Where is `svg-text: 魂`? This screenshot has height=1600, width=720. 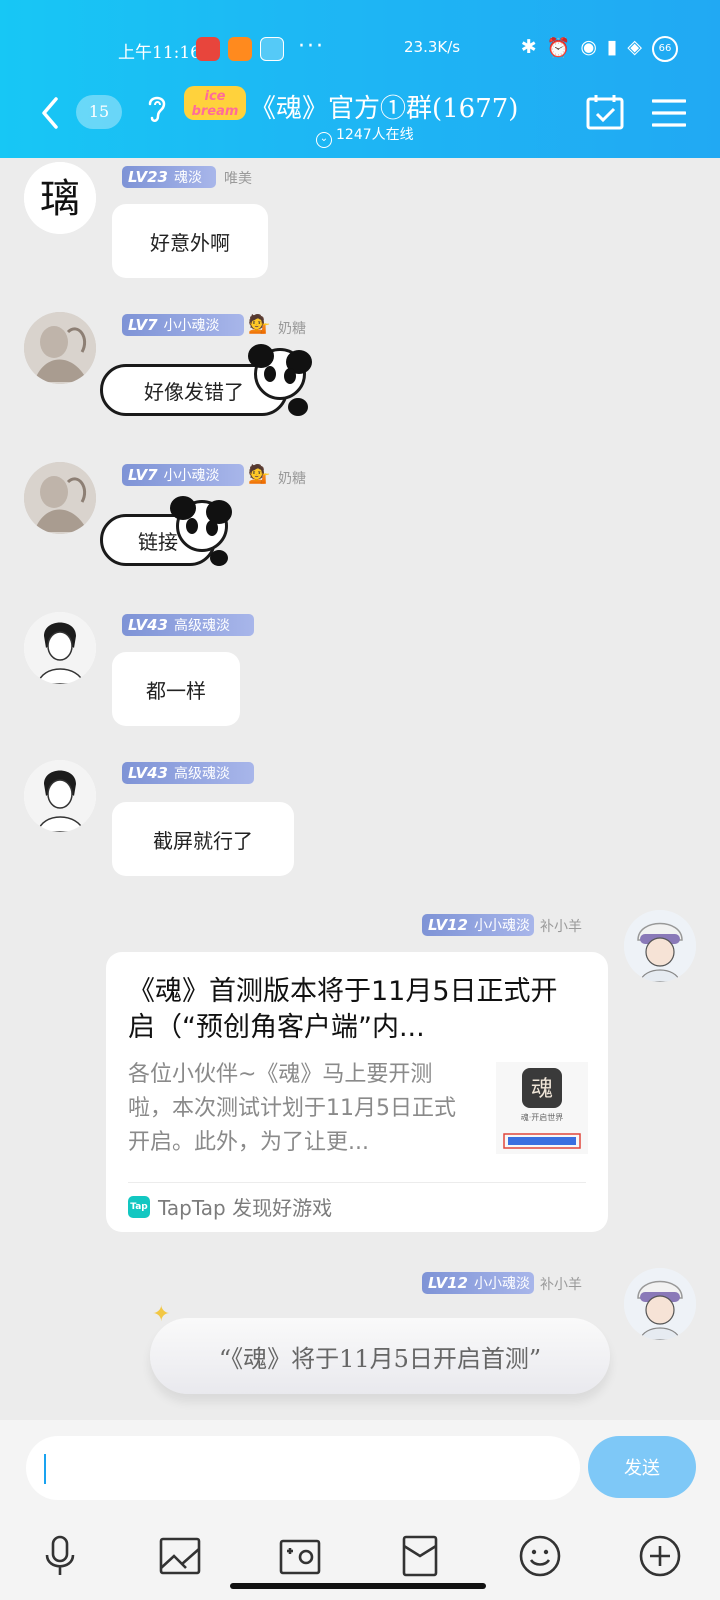 svg-text: 魂 is located at coordinates (542, 1089).